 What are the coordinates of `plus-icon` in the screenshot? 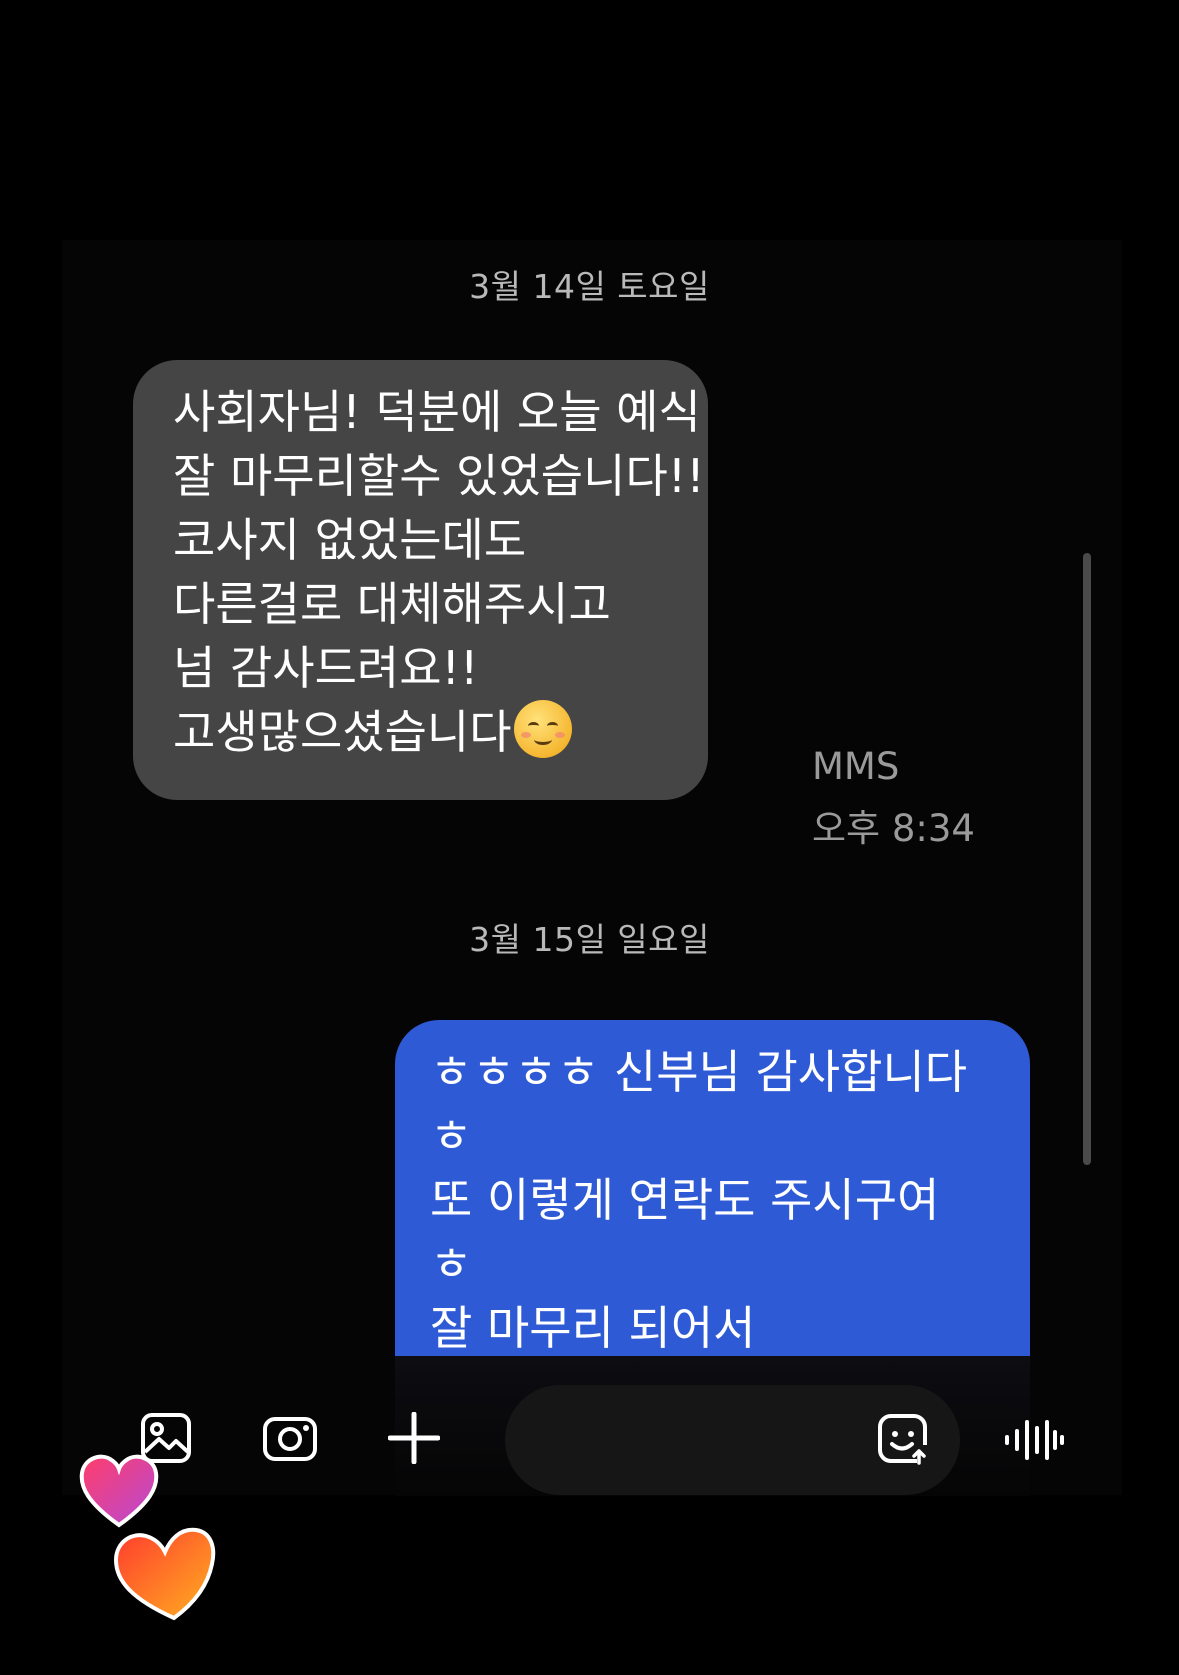 It's located at (414, 1438).